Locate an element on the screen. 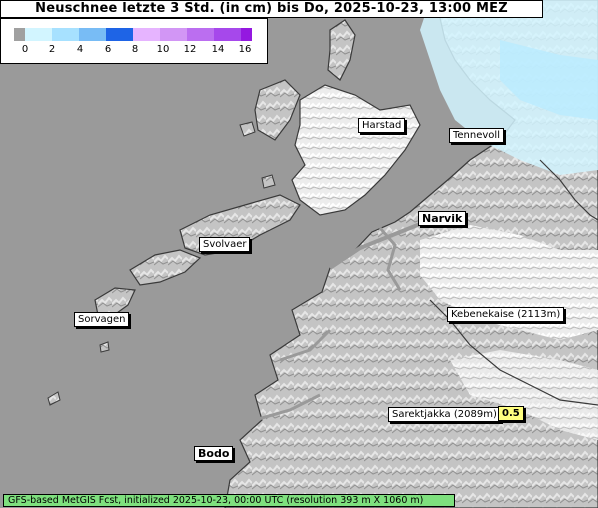 The image size is (598, 508). legend-tick: 0 is located at coordinates (25, 49).